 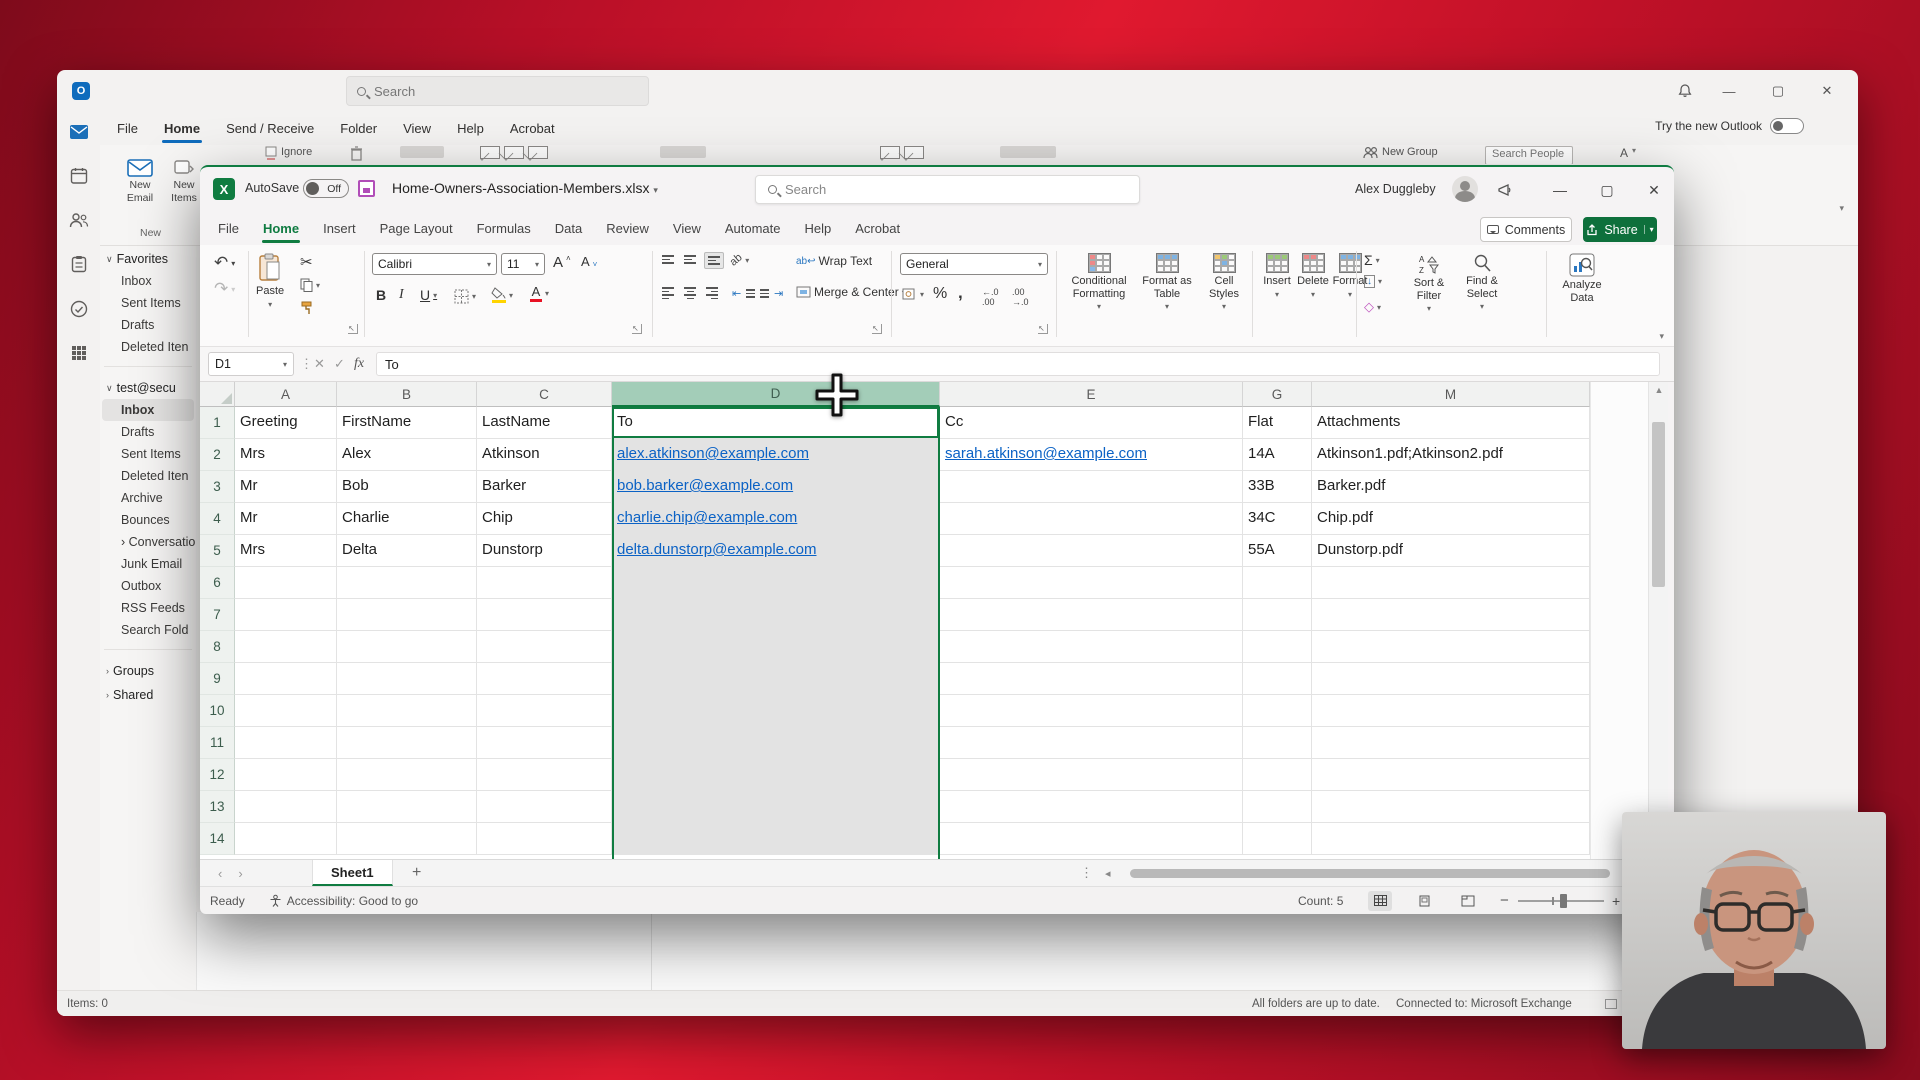 What do you see at coordinates (148, 347) in the screenshot?
I see `folder-item-deleted-iten: Deleted Iten` at bounding box center [148, 347].